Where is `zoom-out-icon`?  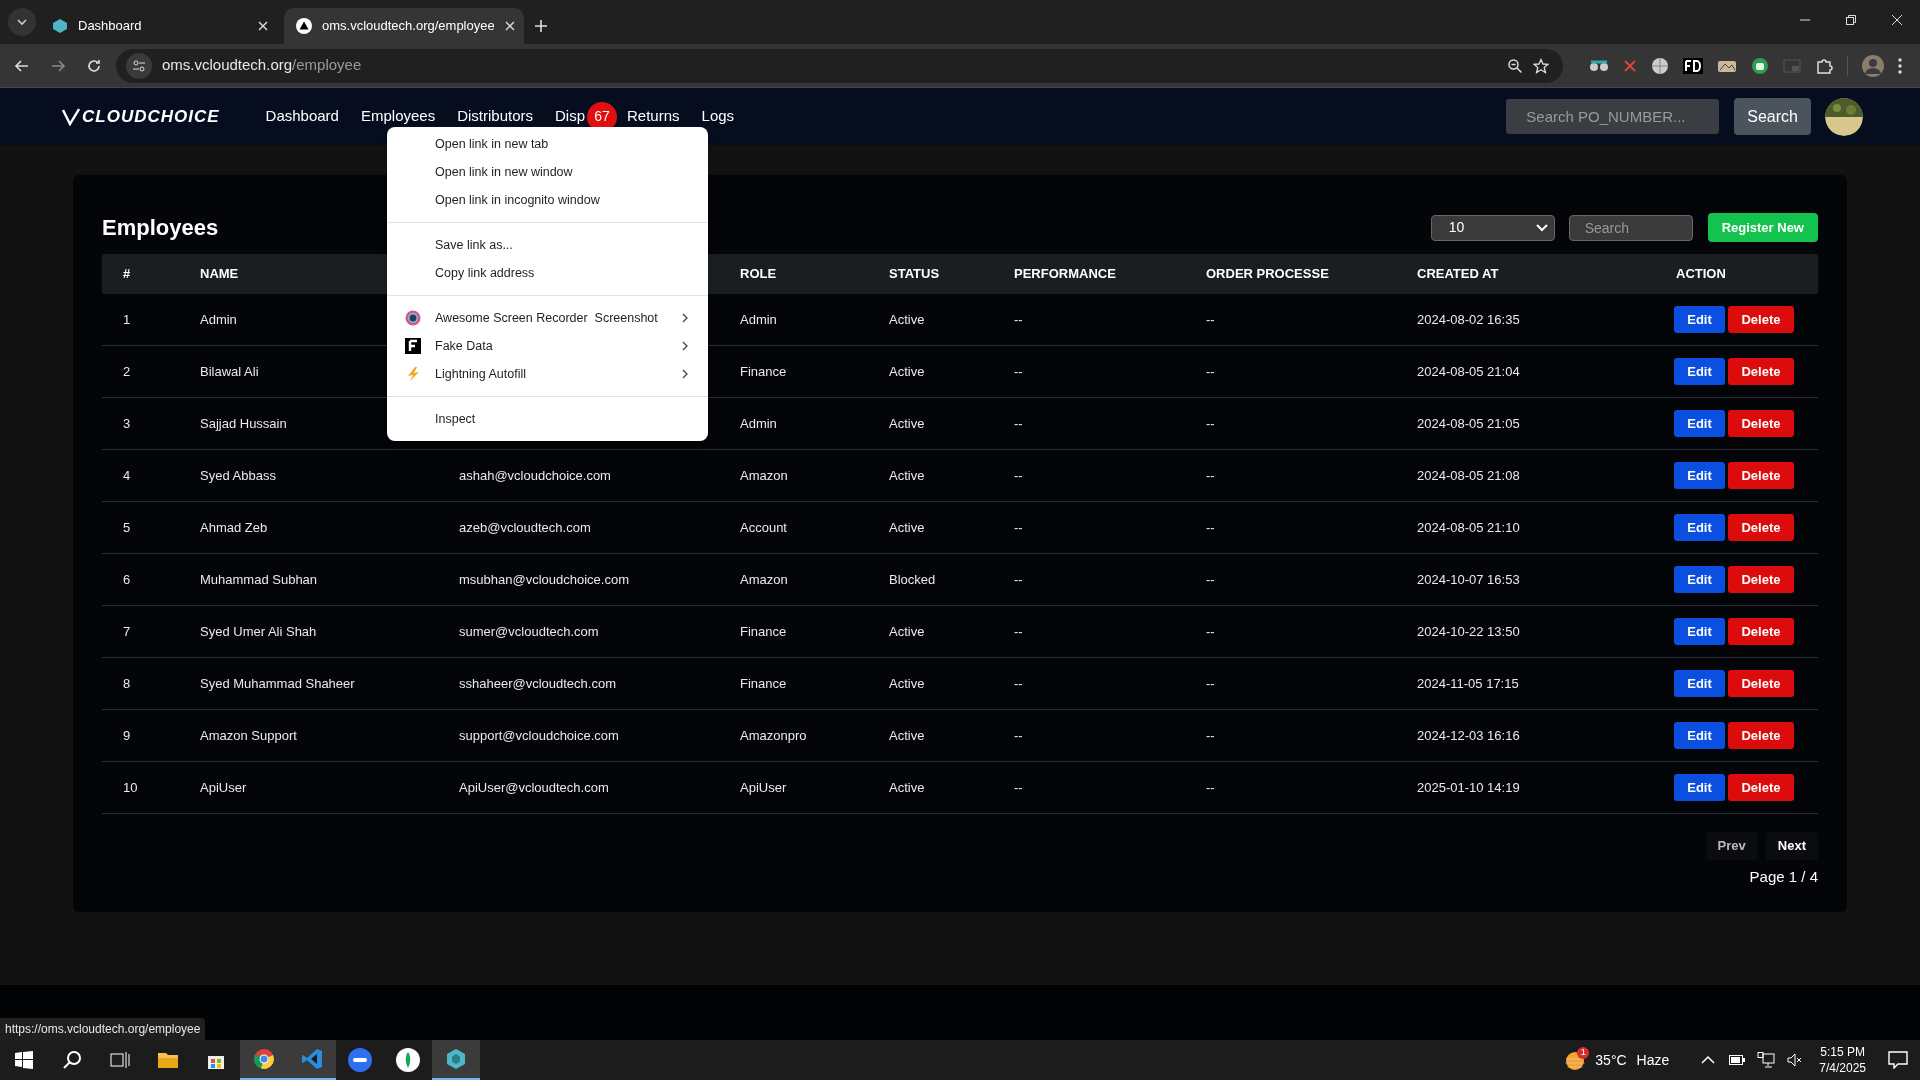 zoom-out-icon is located at coordinates (1515, 65).